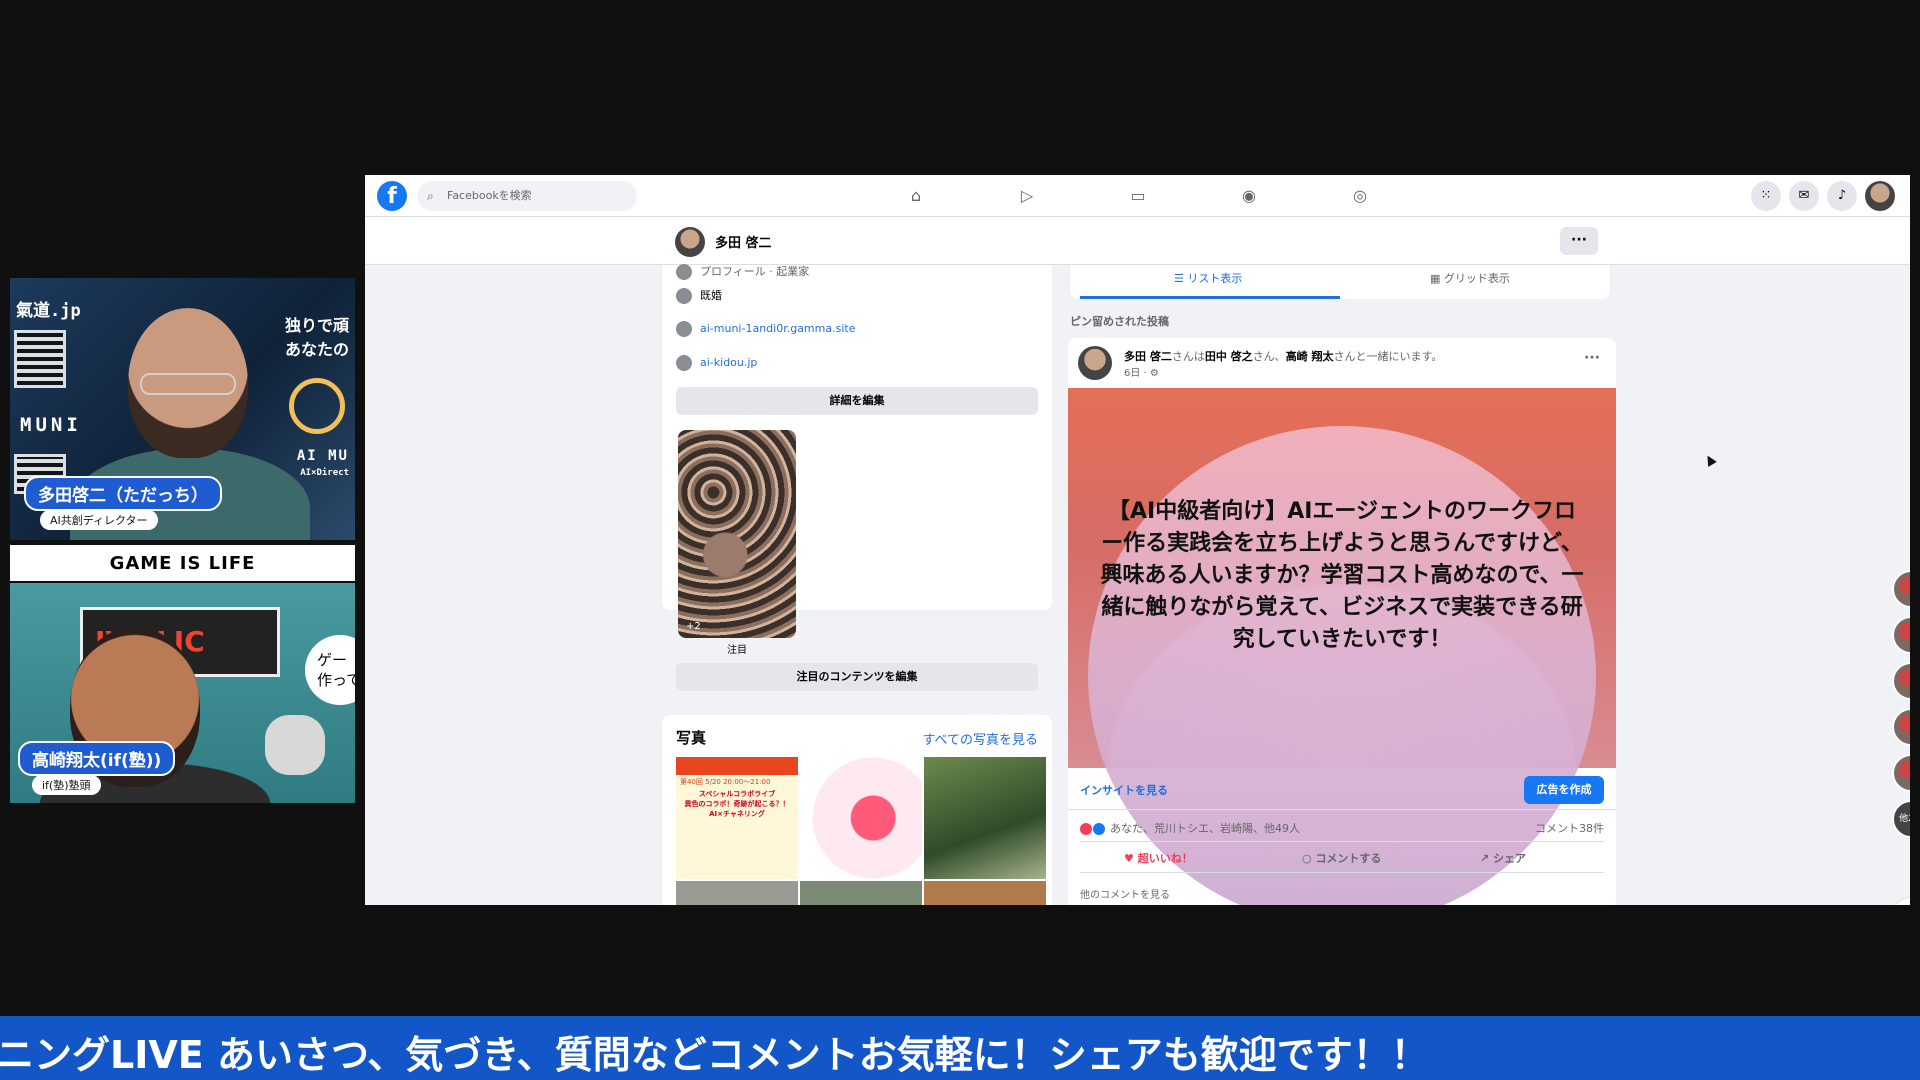  What do you see at coordinates (684, 272) in the screenshot?
I see `info-icon` at bounding box center [684, 272].